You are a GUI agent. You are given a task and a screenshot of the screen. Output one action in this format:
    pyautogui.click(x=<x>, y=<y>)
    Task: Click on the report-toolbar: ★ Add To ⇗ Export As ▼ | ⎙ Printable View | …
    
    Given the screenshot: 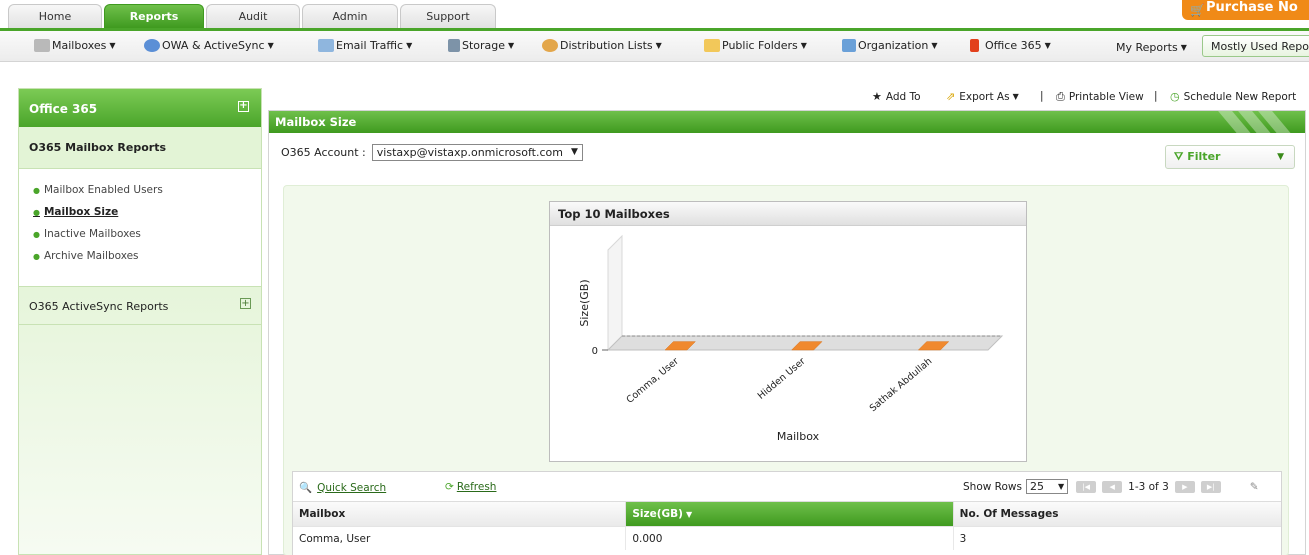 What is the action you would take?
    pyautogui.click(x=1088, y=97)
    